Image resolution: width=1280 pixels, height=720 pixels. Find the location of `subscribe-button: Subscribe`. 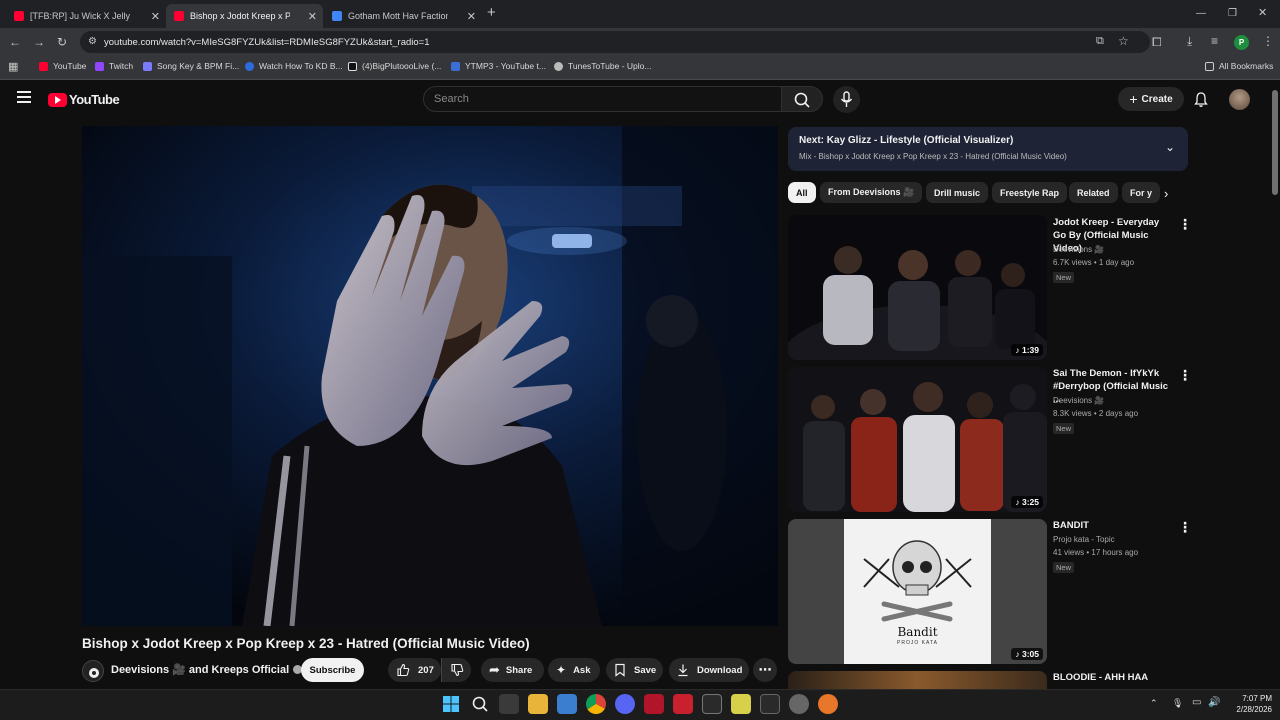

subscribe-button: Subscribe is located at coordinates (332, 670).